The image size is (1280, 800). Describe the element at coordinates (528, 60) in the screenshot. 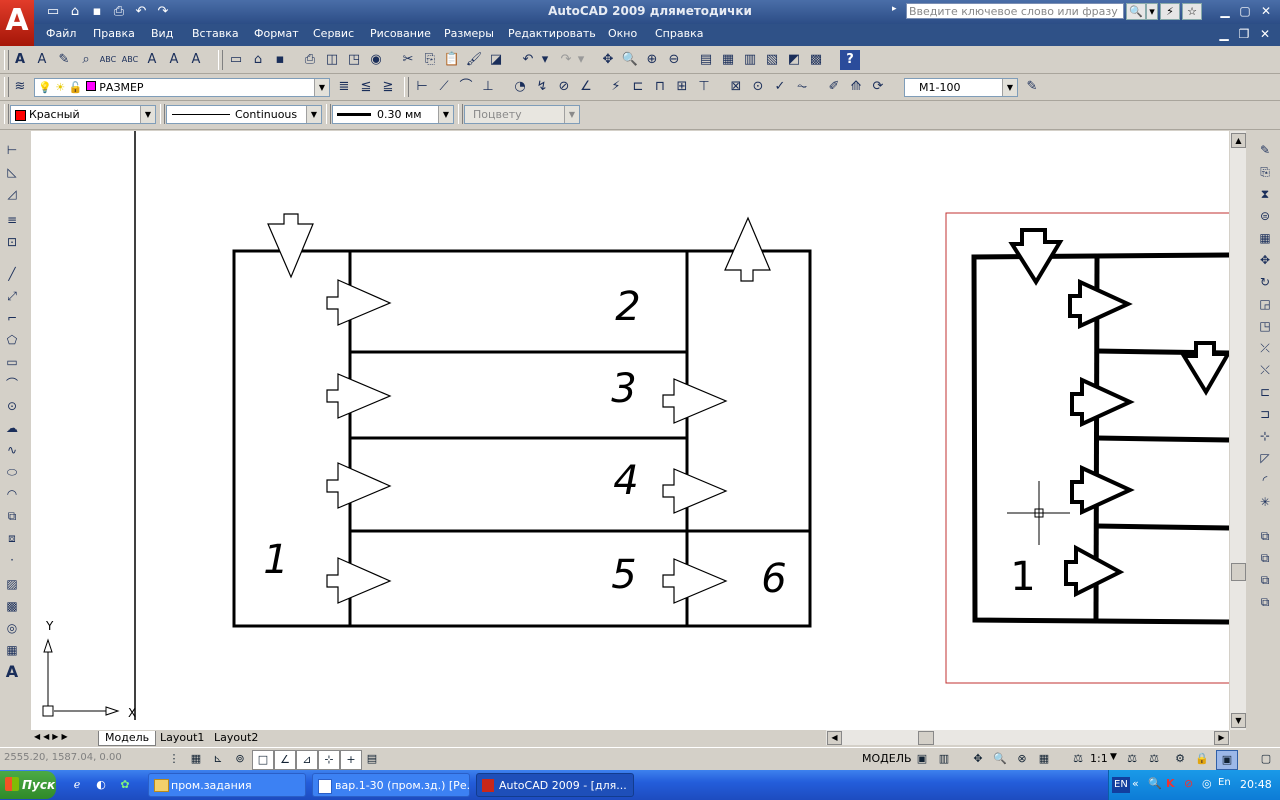

I see `undo-toolbar-icon: ↶` at that location.